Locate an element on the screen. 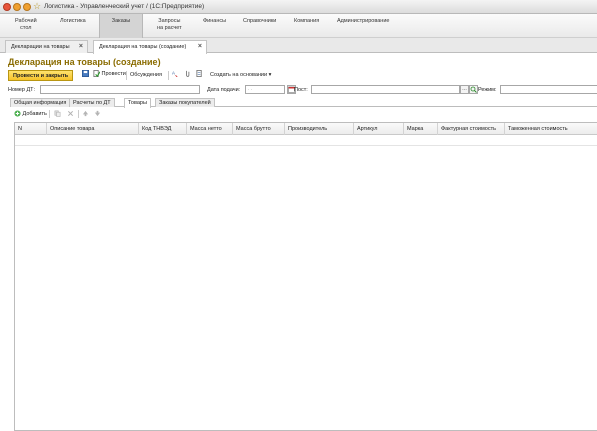  section-calc-requests: Запросы на расчет is located at coordinates (169, 25).